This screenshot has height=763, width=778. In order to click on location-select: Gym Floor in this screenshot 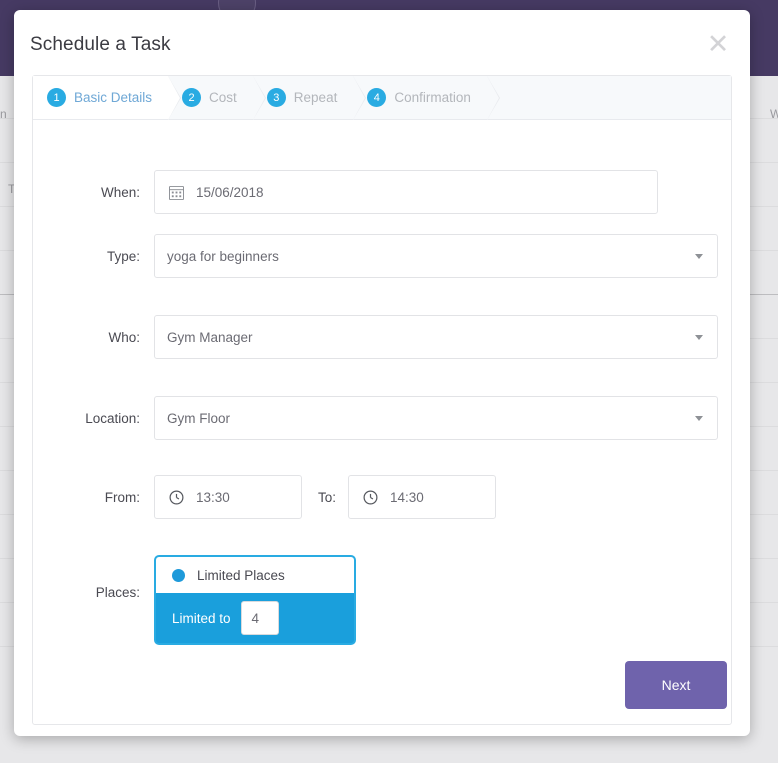, I will do `click(436, 418)`.